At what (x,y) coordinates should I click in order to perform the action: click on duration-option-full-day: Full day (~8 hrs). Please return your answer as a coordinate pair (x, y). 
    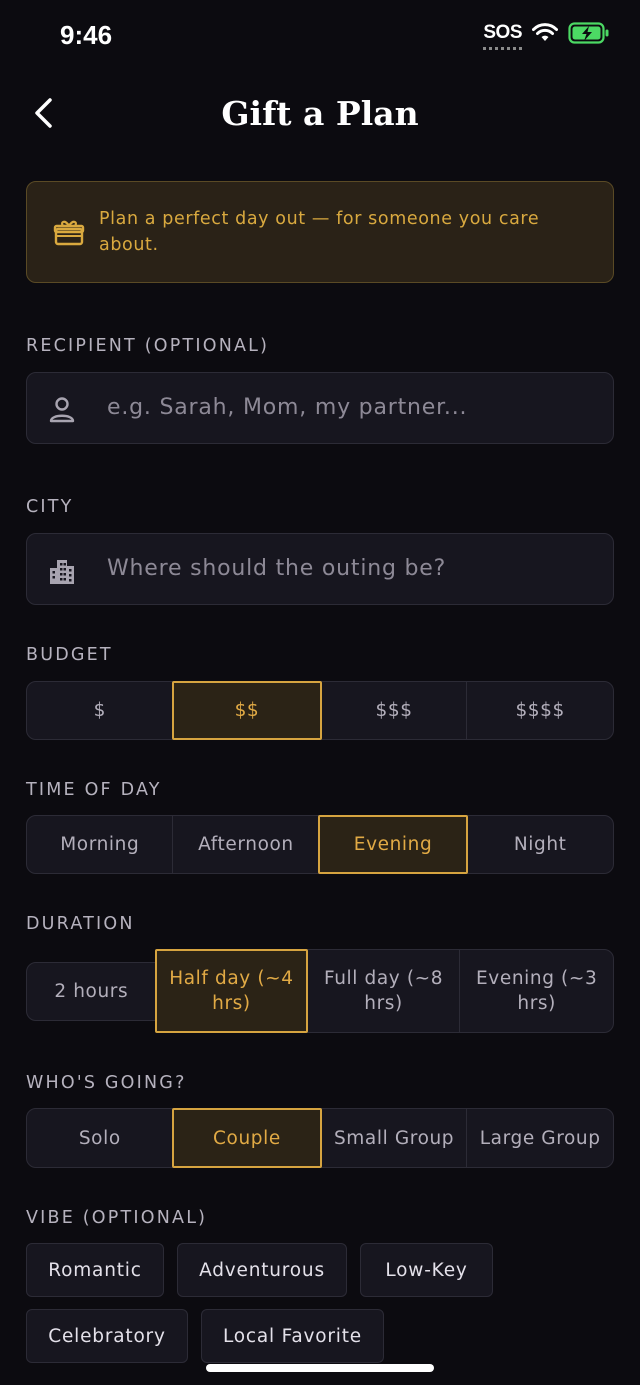
    Looking at the image, I should click on (383, 991).